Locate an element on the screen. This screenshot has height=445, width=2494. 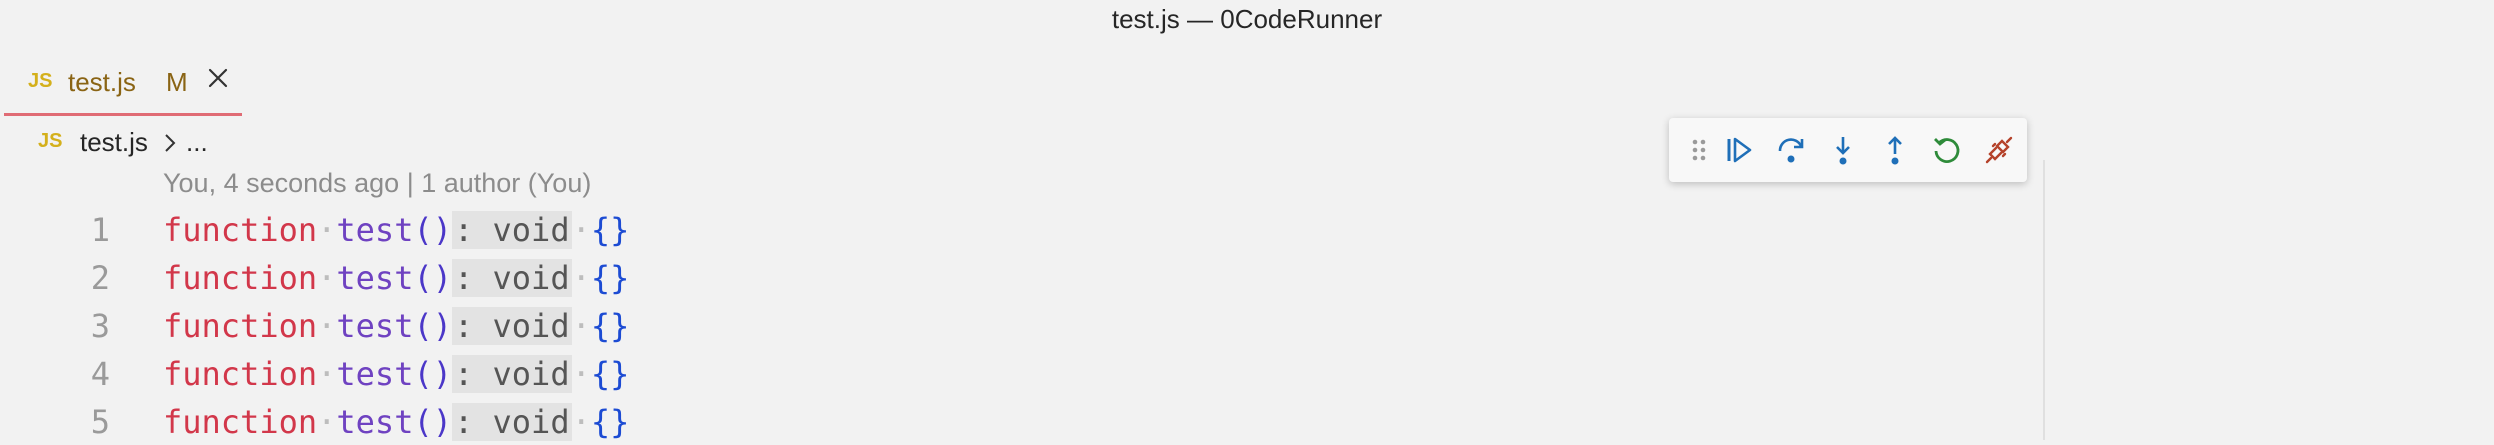
line-number: 1 is located at coordinates (100, 230).